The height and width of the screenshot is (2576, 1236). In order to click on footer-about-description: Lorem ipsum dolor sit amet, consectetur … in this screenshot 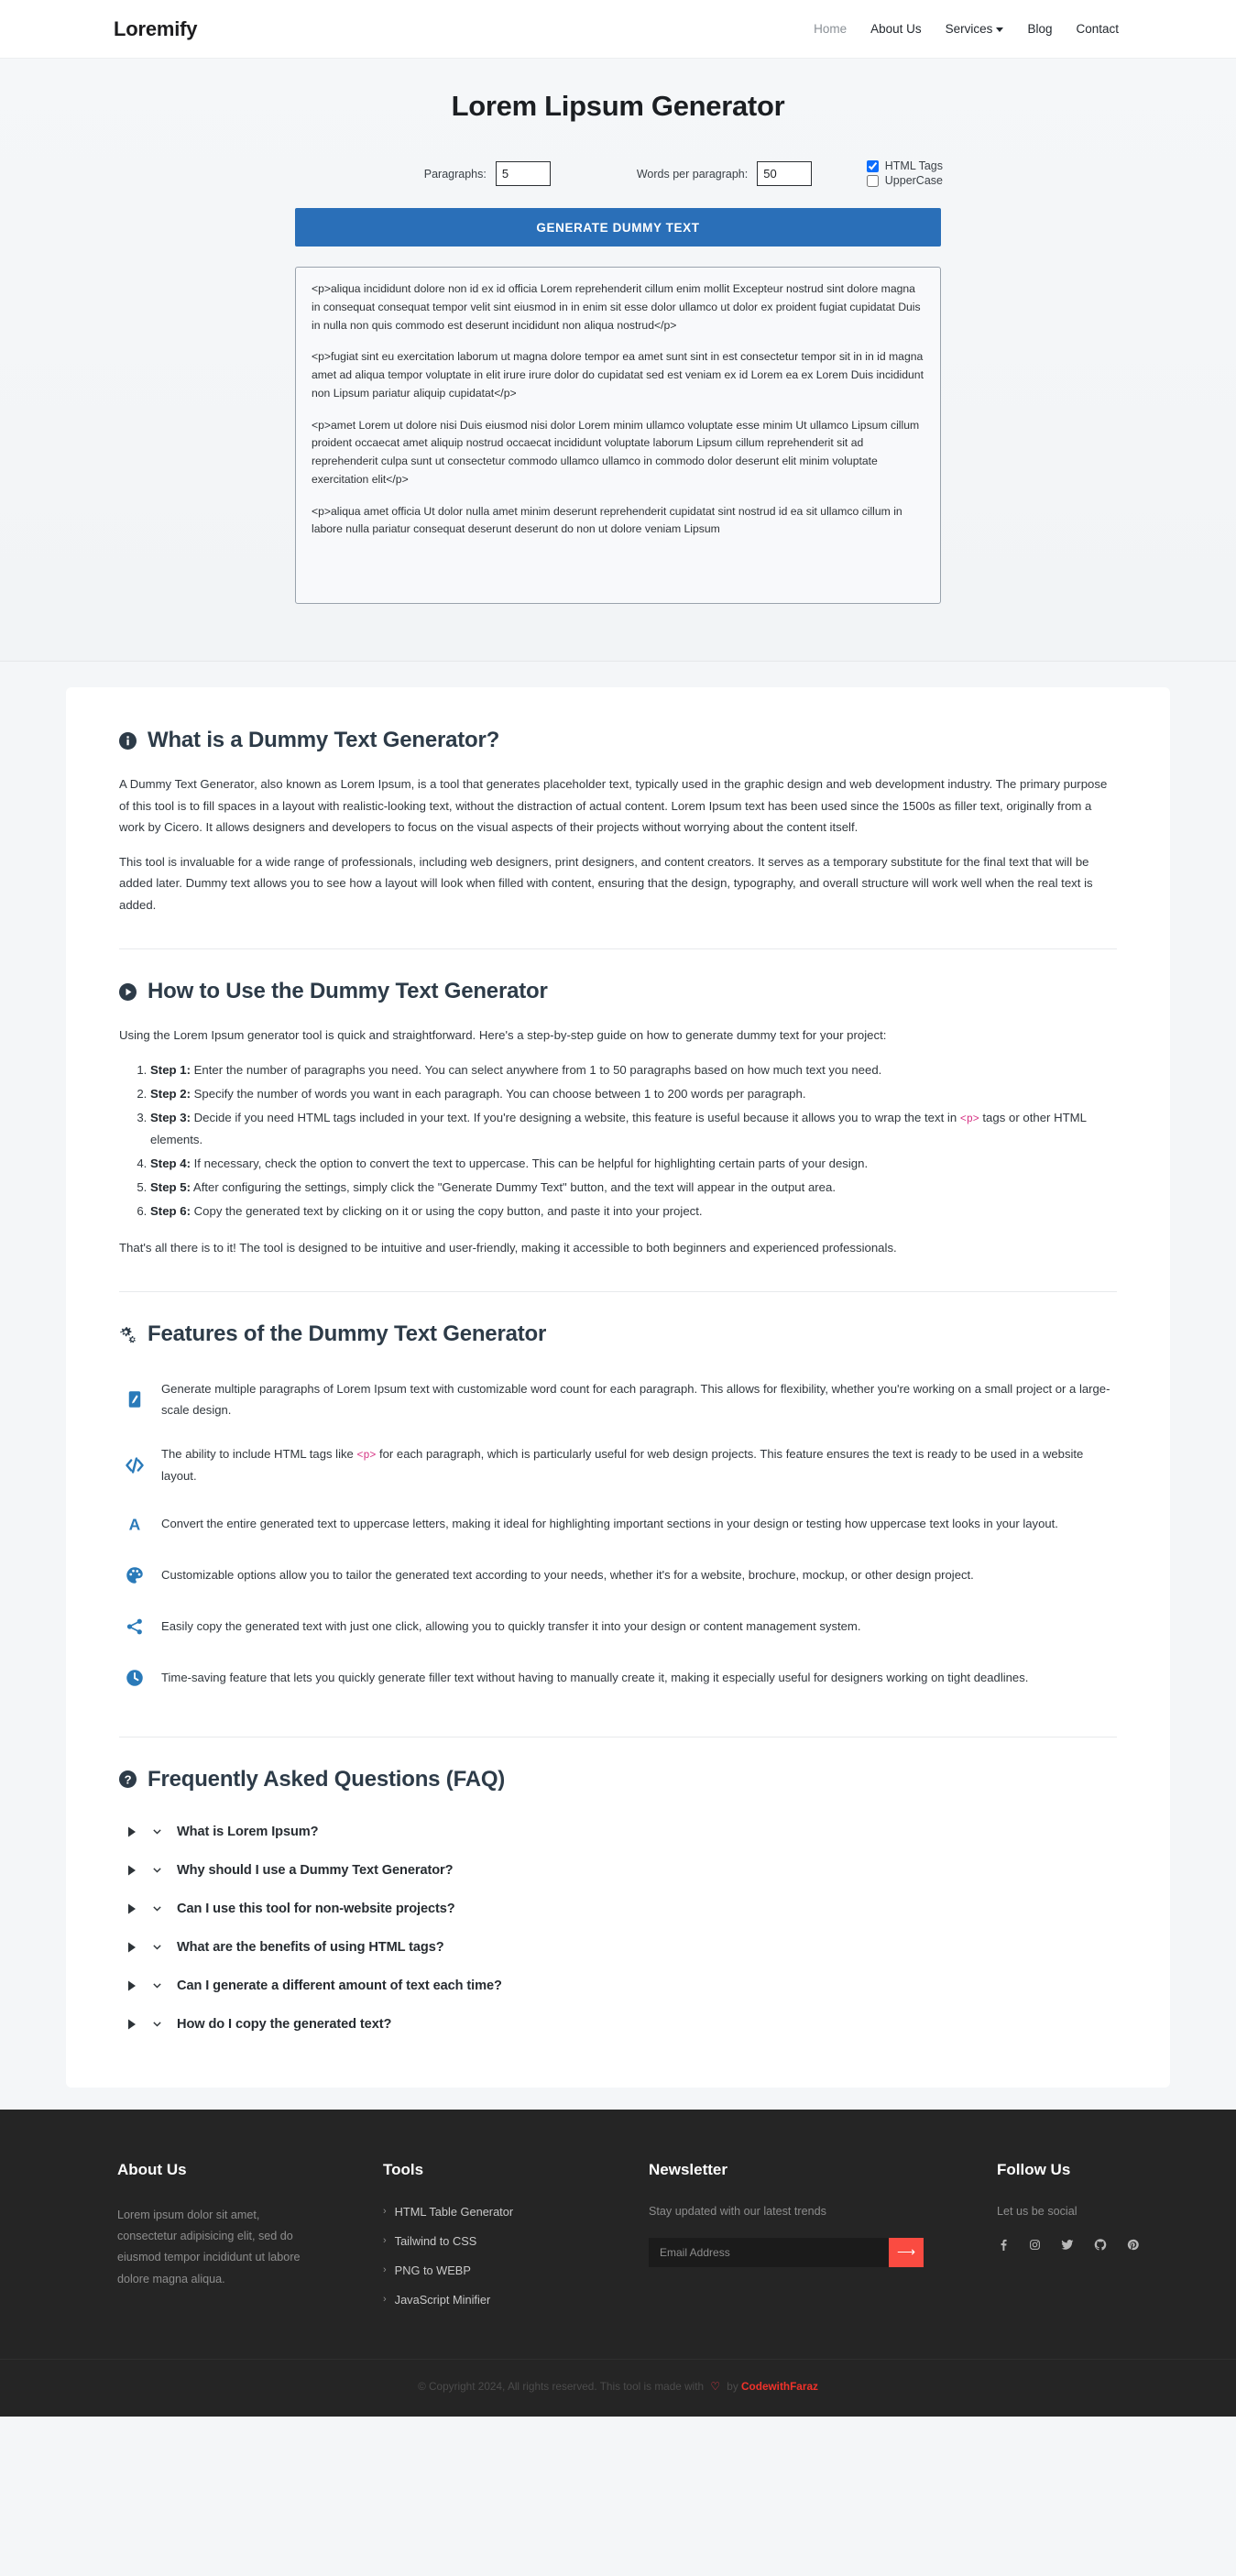, I will do `click(209, 2247)`.